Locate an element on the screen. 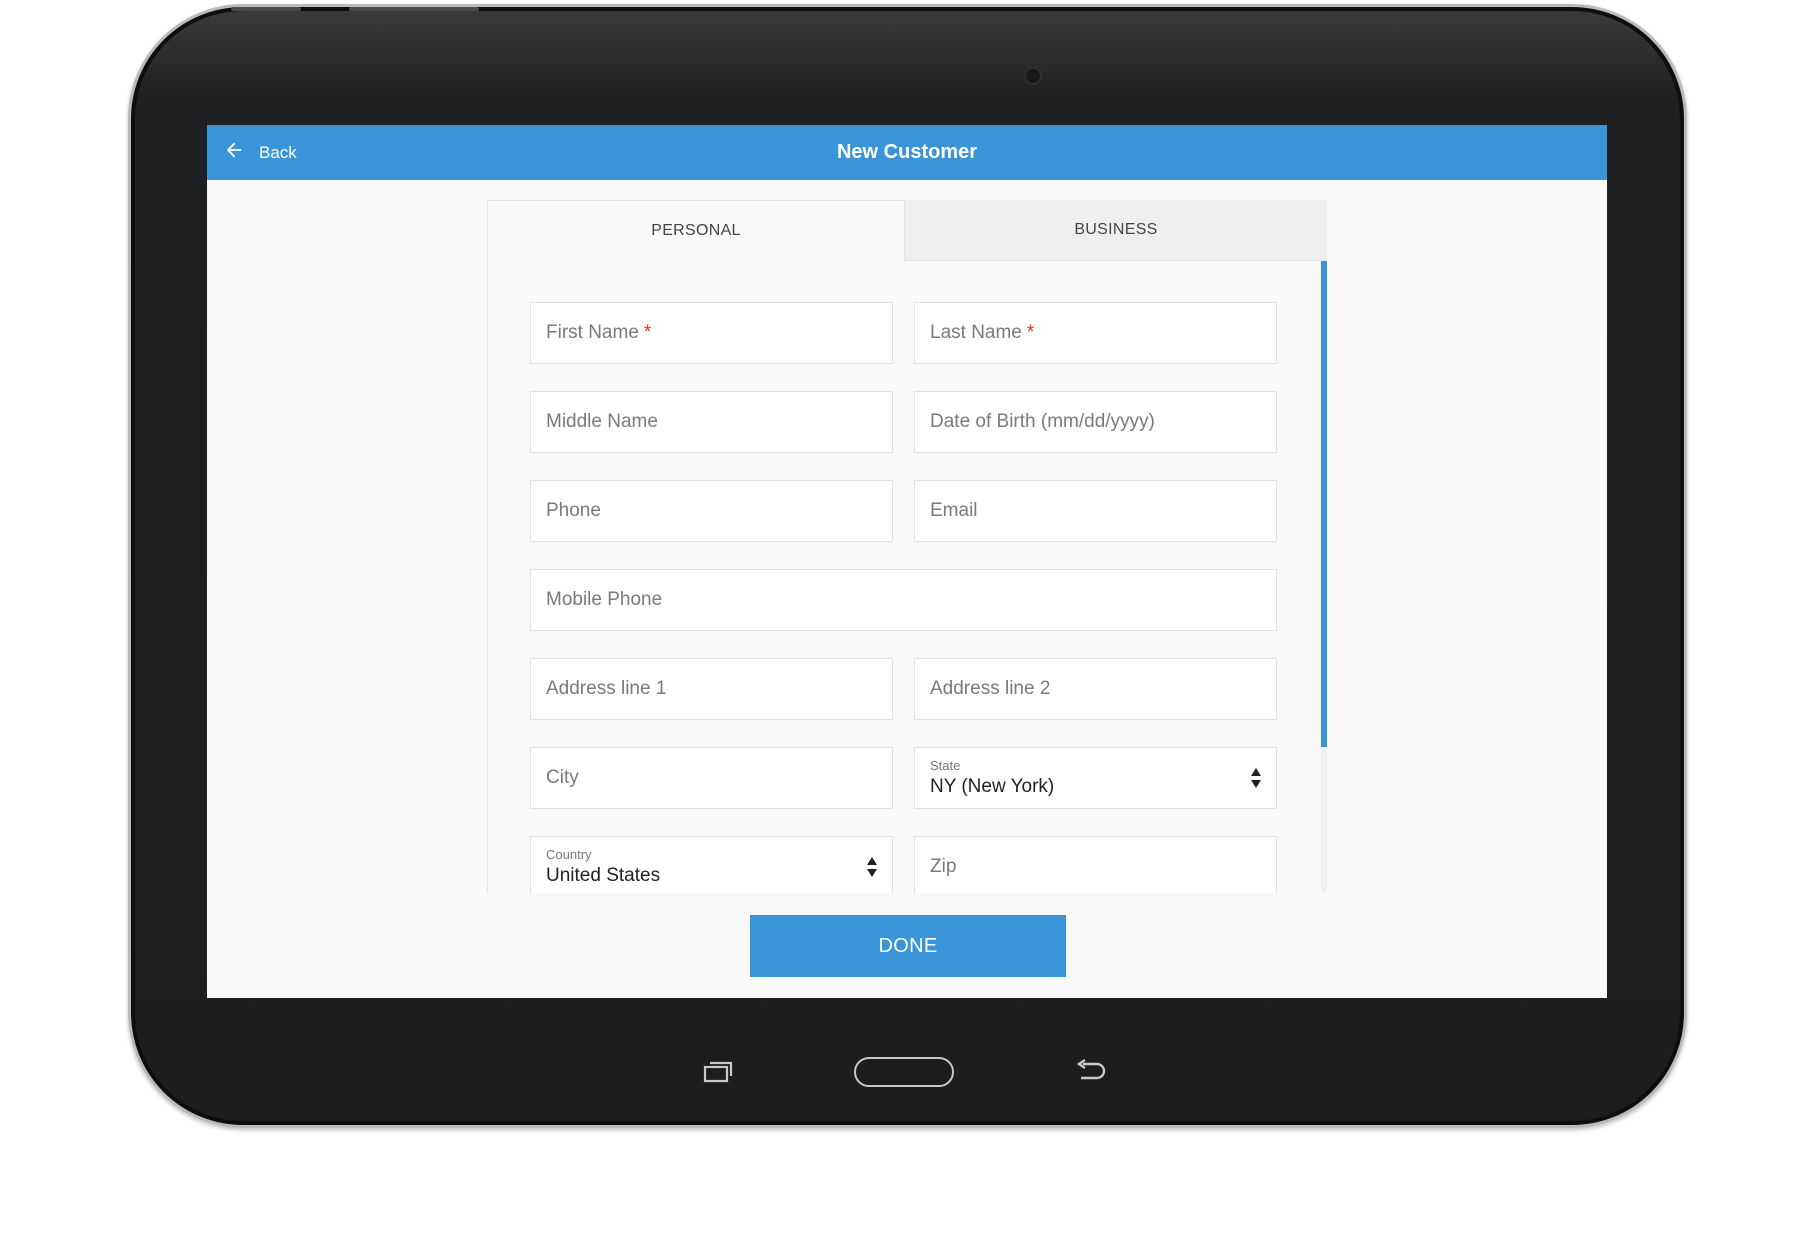 This screenshot has width=1800, height=1239. back-label: Back is located at coordinates (278, 152).